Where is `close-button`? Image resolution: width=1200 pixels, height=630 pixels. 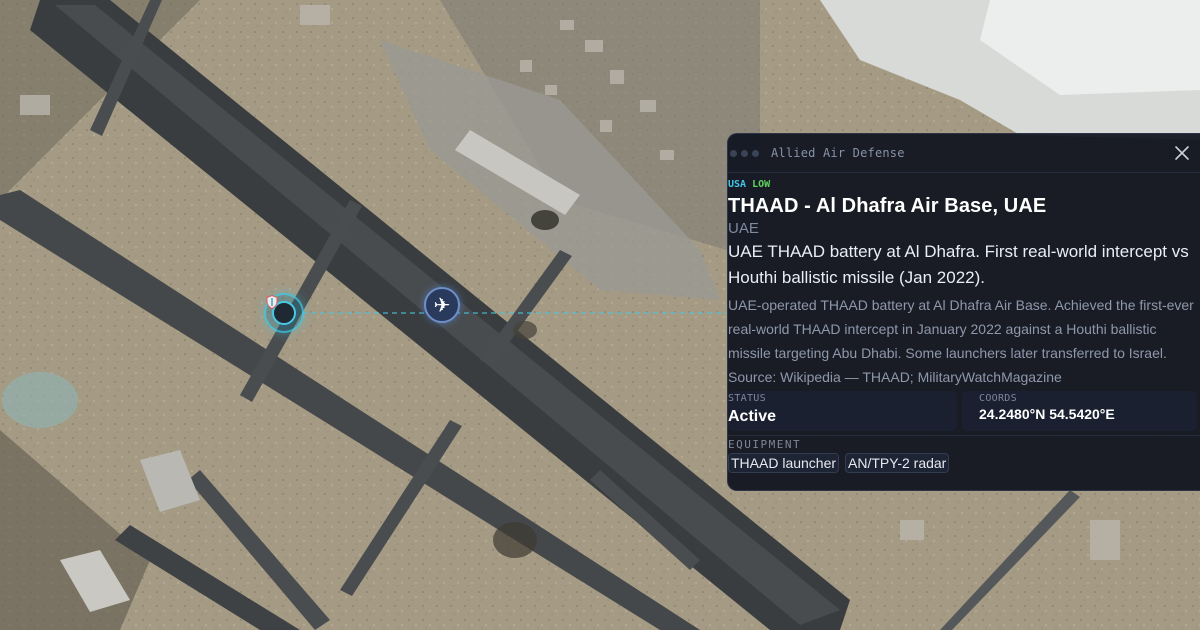
close-button is located at coordinates (1182, 153).